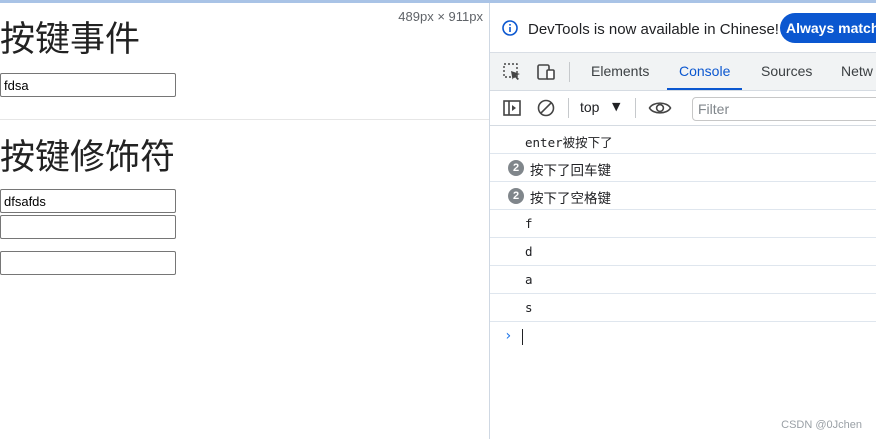 The image size is (876, 439). Describe the element at coordinates (620, 71) in the screenshot. I see `tab-elements: Elements` at that location.